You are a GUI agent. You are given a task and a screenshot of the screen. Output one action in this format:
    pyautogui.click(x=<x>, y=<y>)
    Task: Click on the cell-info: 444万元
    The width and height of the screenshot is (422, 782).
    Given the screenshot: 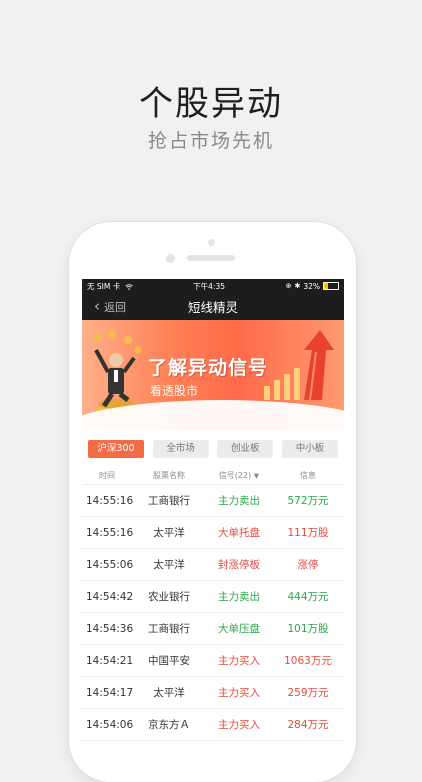 What is the action you would take?
    pyautogui.click(x=308, y=597)
    